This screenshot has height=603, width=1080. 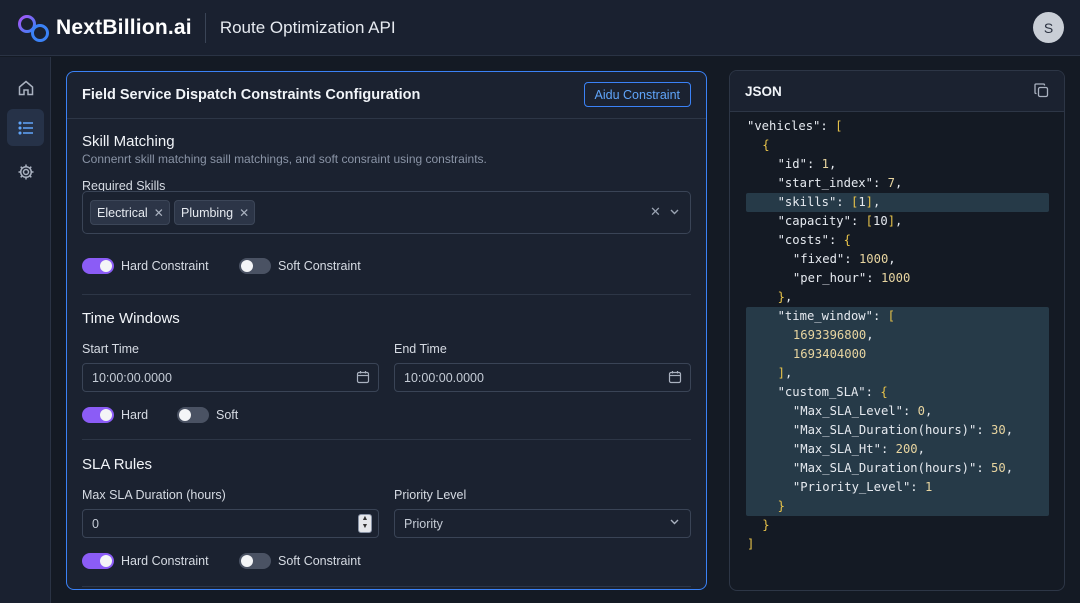 What do you see at coordinates (785, 297) in the screenshot?
I see `json-line: },` at bounding box center [785, 297].